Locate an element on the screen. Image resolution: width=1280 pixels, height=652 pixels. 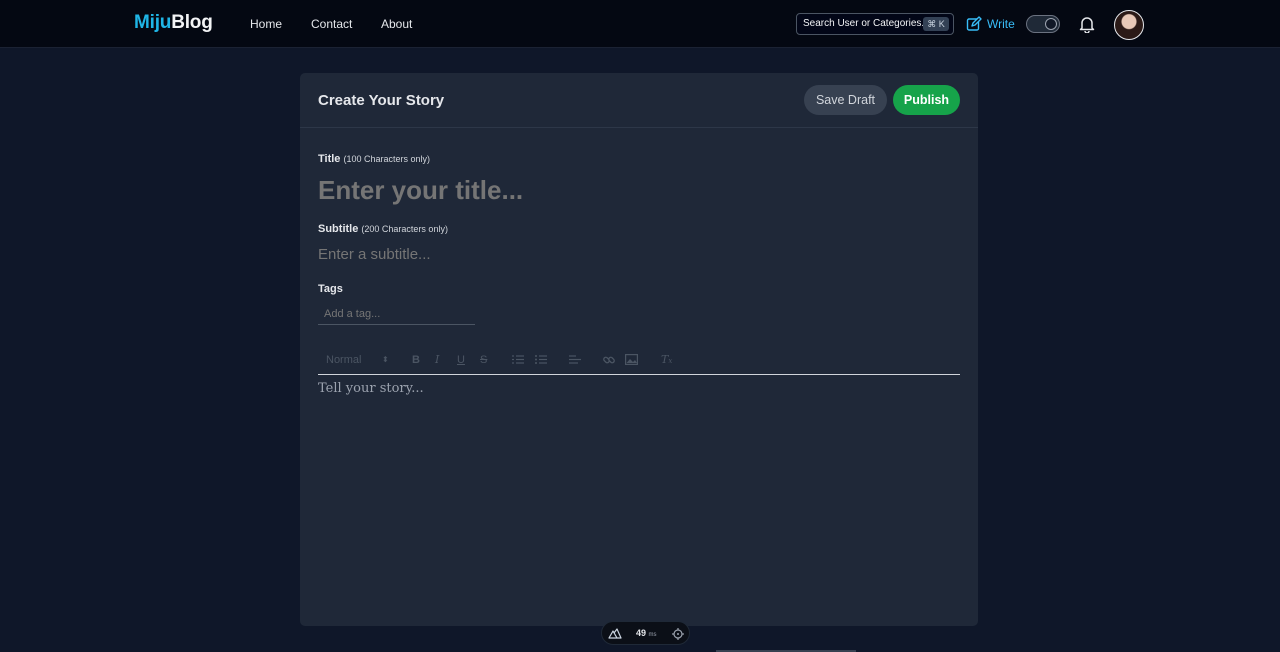
dev-tools-badge: 49 ms is located at coordinates (645, 633).